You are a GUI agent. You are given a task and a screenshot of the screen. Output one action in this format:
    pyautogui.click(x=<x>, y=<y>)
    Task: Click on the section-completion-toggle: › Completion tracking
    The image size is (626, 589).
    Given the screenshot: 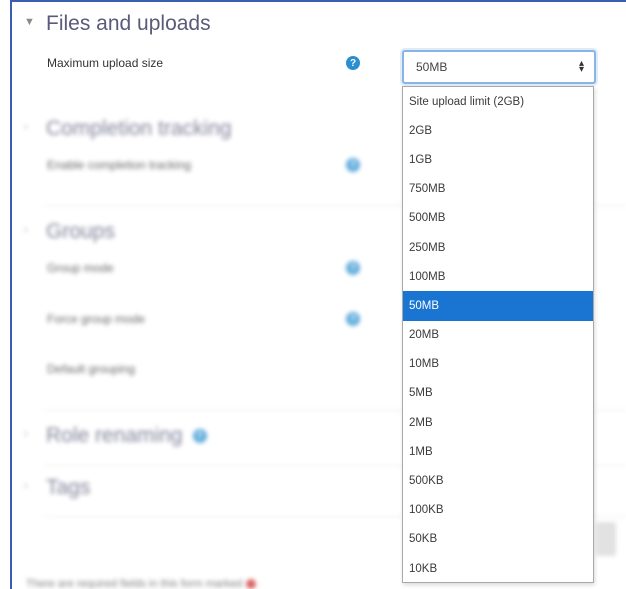 What is the action you would take?
    pyautogui.click(x=128, y=129)
    